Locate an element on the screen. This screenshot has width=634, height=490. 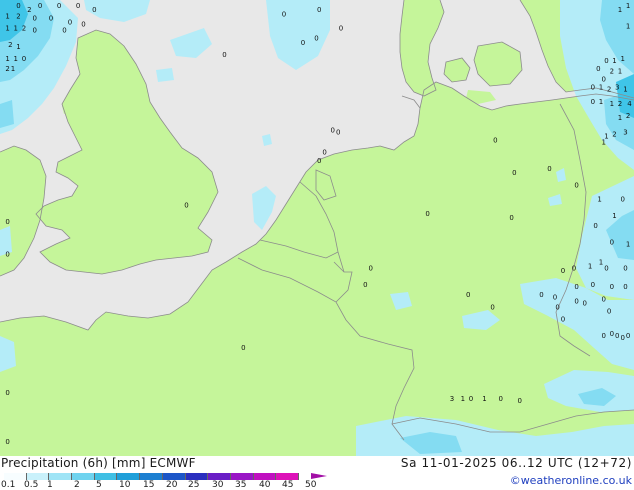
legend-tick: 50 is located at coordinates (311, 485).